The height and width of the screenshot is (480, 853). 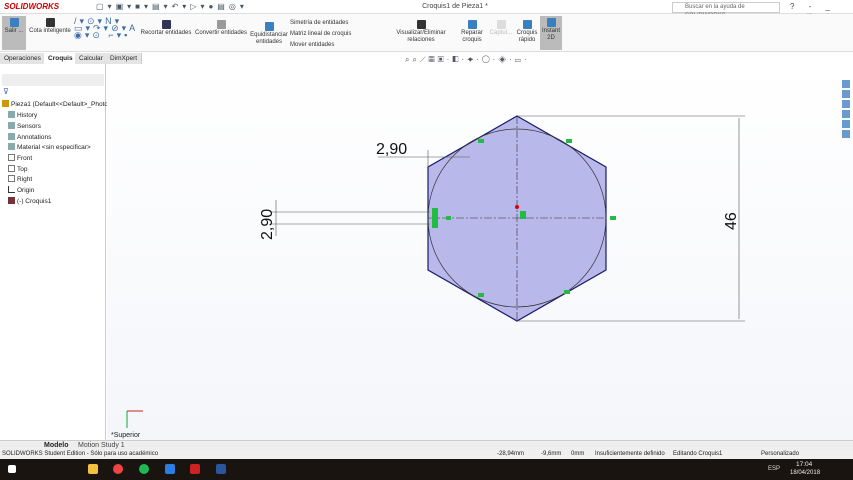 What do you see at coordinates (12, 469) in the screenshot?
I see `start-icon` at bounding box center [12, 469].